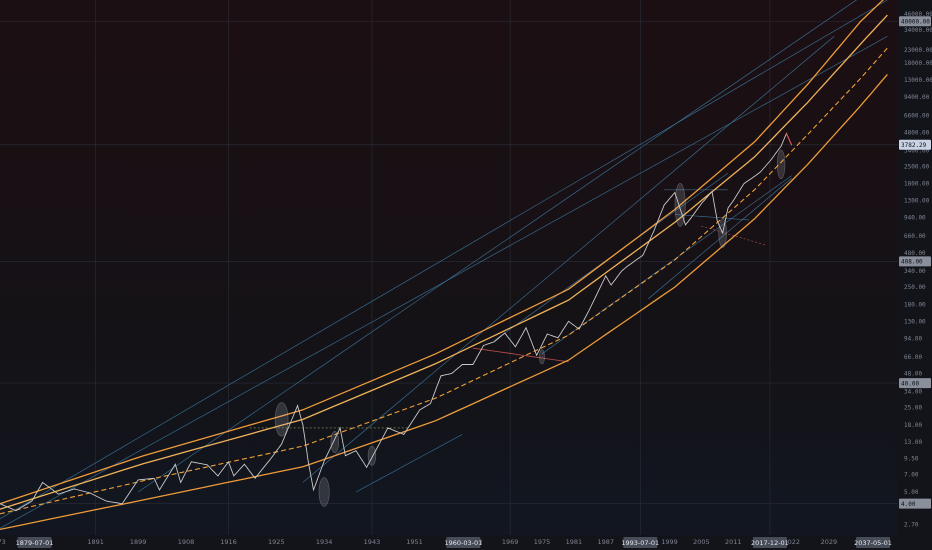 This screenshot has height=550, width=932. Describe the element at coordinates (640, 543) in the screenshot. I see `date-badge-label: 1993-07-01` at that location.